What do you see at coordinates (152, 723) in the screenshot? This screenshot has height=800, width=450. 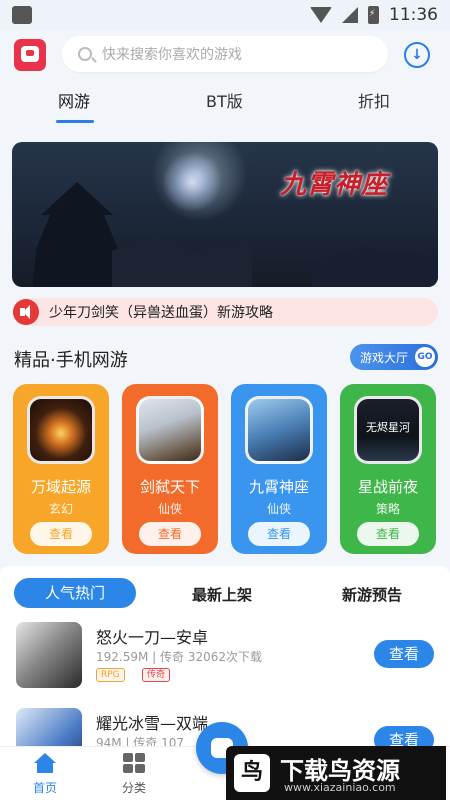 I see `game-title: 耀光冰雪—双端` at bounding box center [152, 723].